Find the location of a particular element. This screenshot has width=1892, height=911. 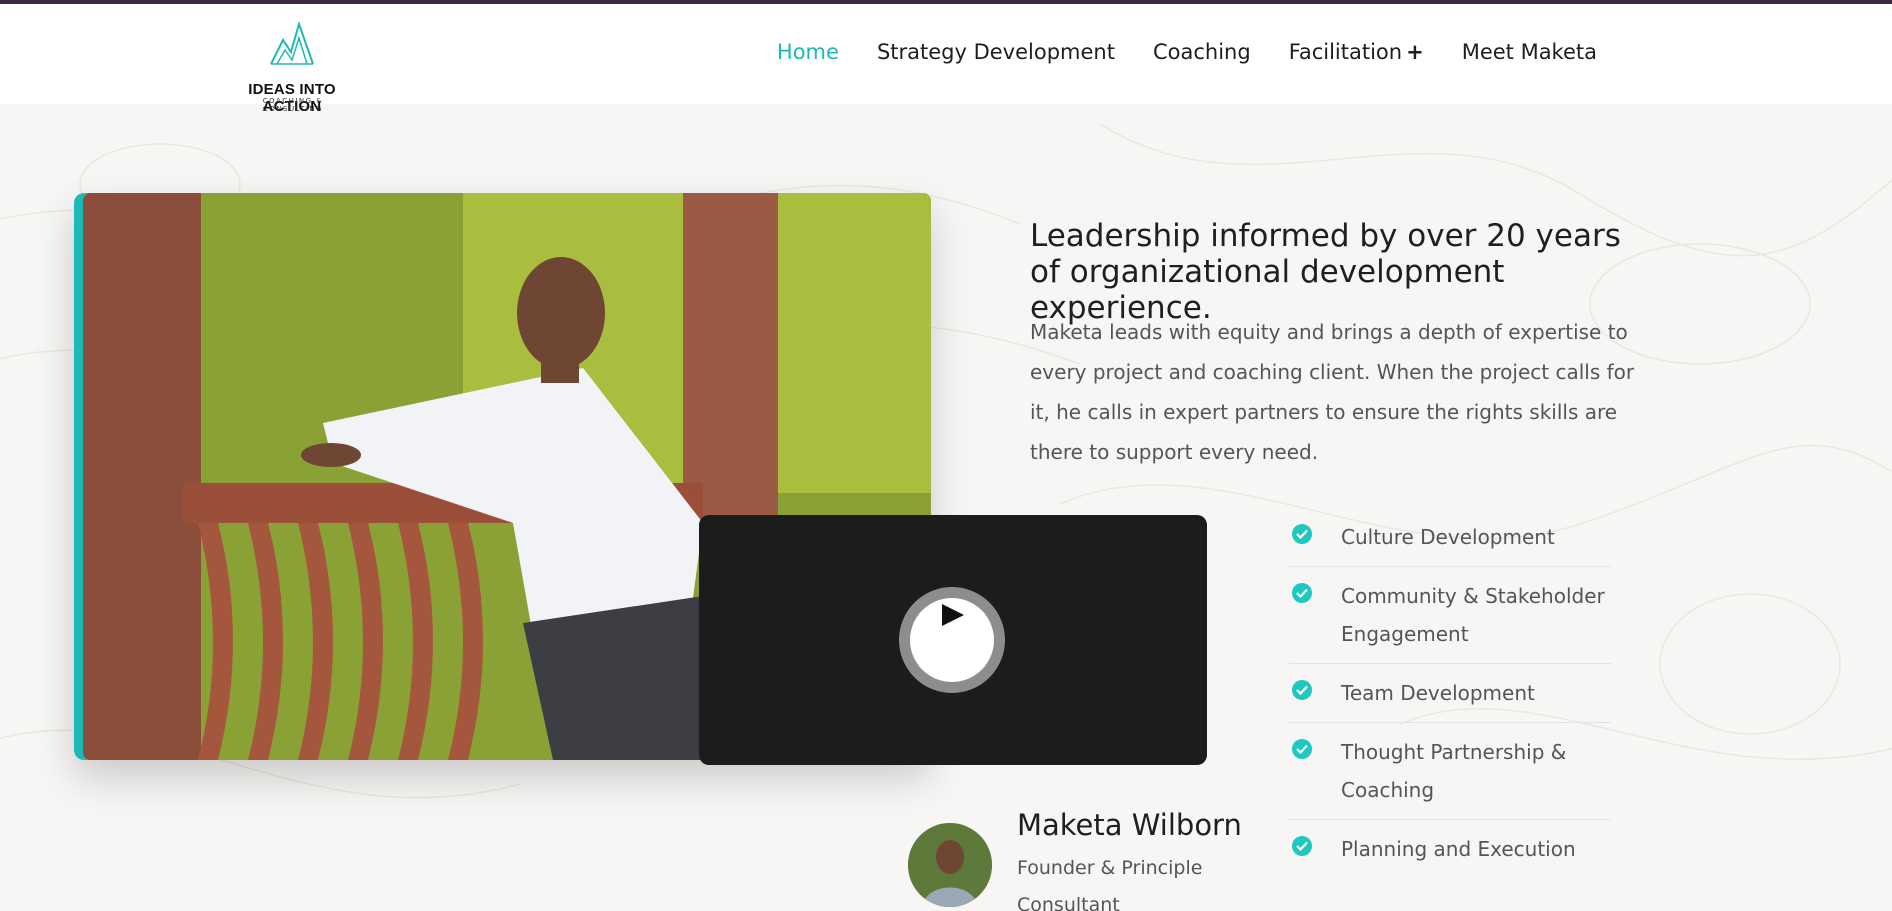

service-label: Planning and Execution is located at coordinates (1458, 849).